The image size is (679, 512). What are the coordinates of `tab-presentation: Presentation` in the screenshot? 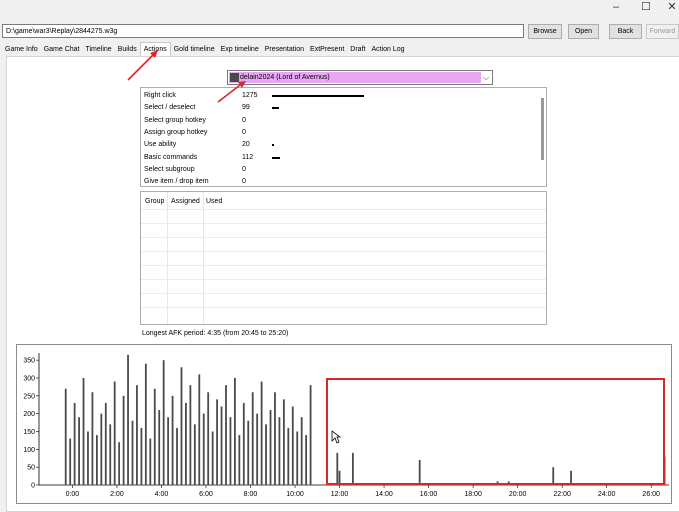 It's located at (284, 49).